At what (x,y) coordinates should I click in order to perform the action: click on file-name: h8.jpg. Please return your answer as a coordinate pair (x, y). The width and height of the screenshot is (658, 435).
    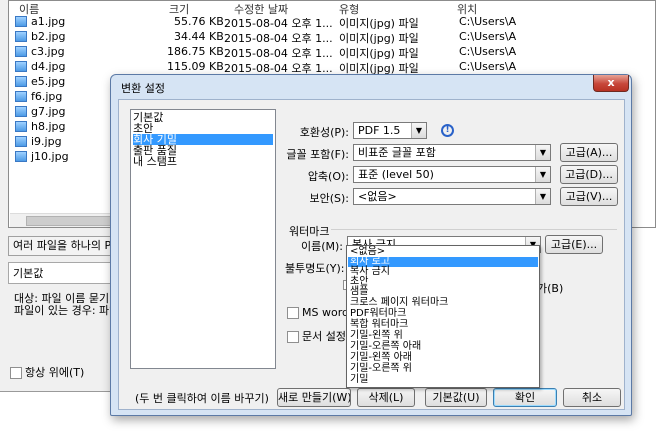
    Looking at the image, I should click on (48, 126).